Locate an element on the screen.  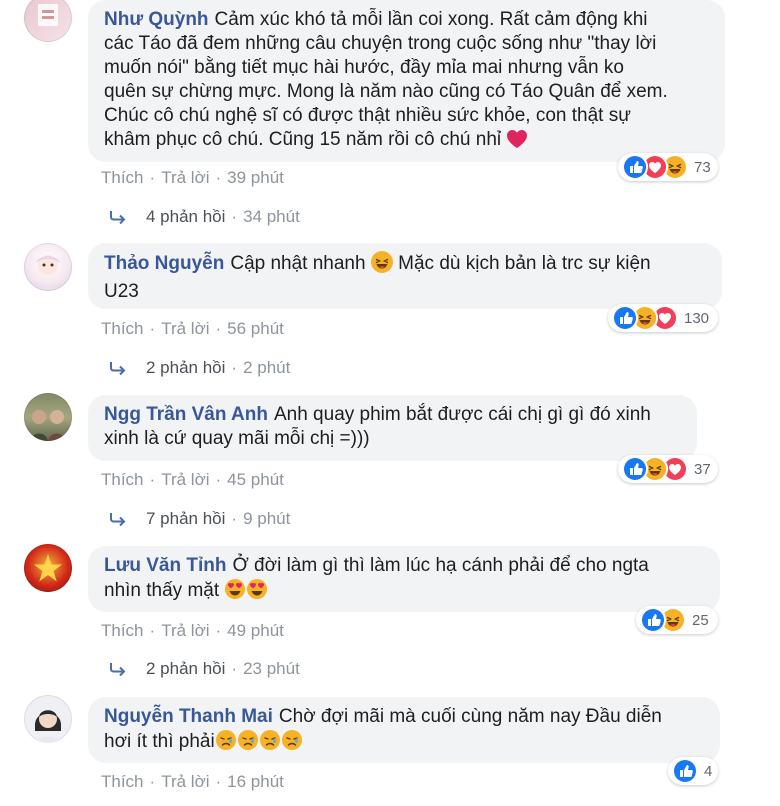
replies-count: 4 phản hồi is located at coordinates (185, 217).